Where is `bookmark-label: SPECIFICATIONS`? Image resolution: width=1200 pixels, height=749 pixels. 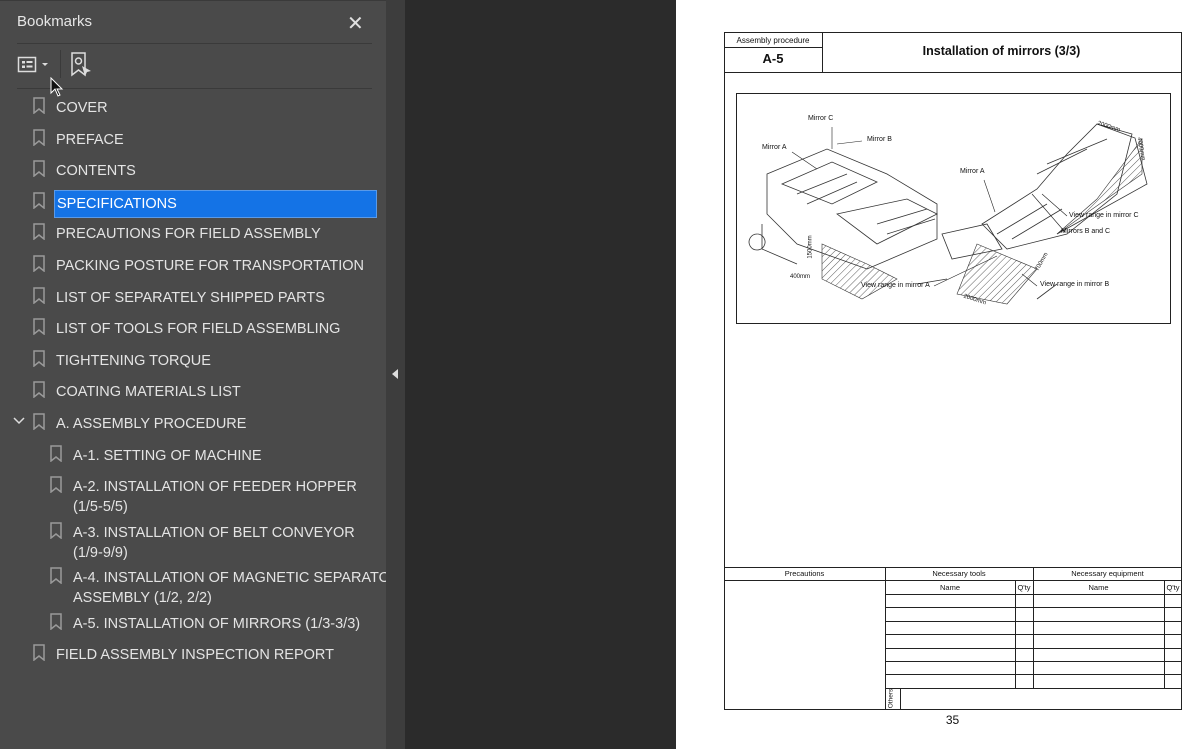 bookmark-label: SPECIFICATIONS is located at coordinates (215, 203).